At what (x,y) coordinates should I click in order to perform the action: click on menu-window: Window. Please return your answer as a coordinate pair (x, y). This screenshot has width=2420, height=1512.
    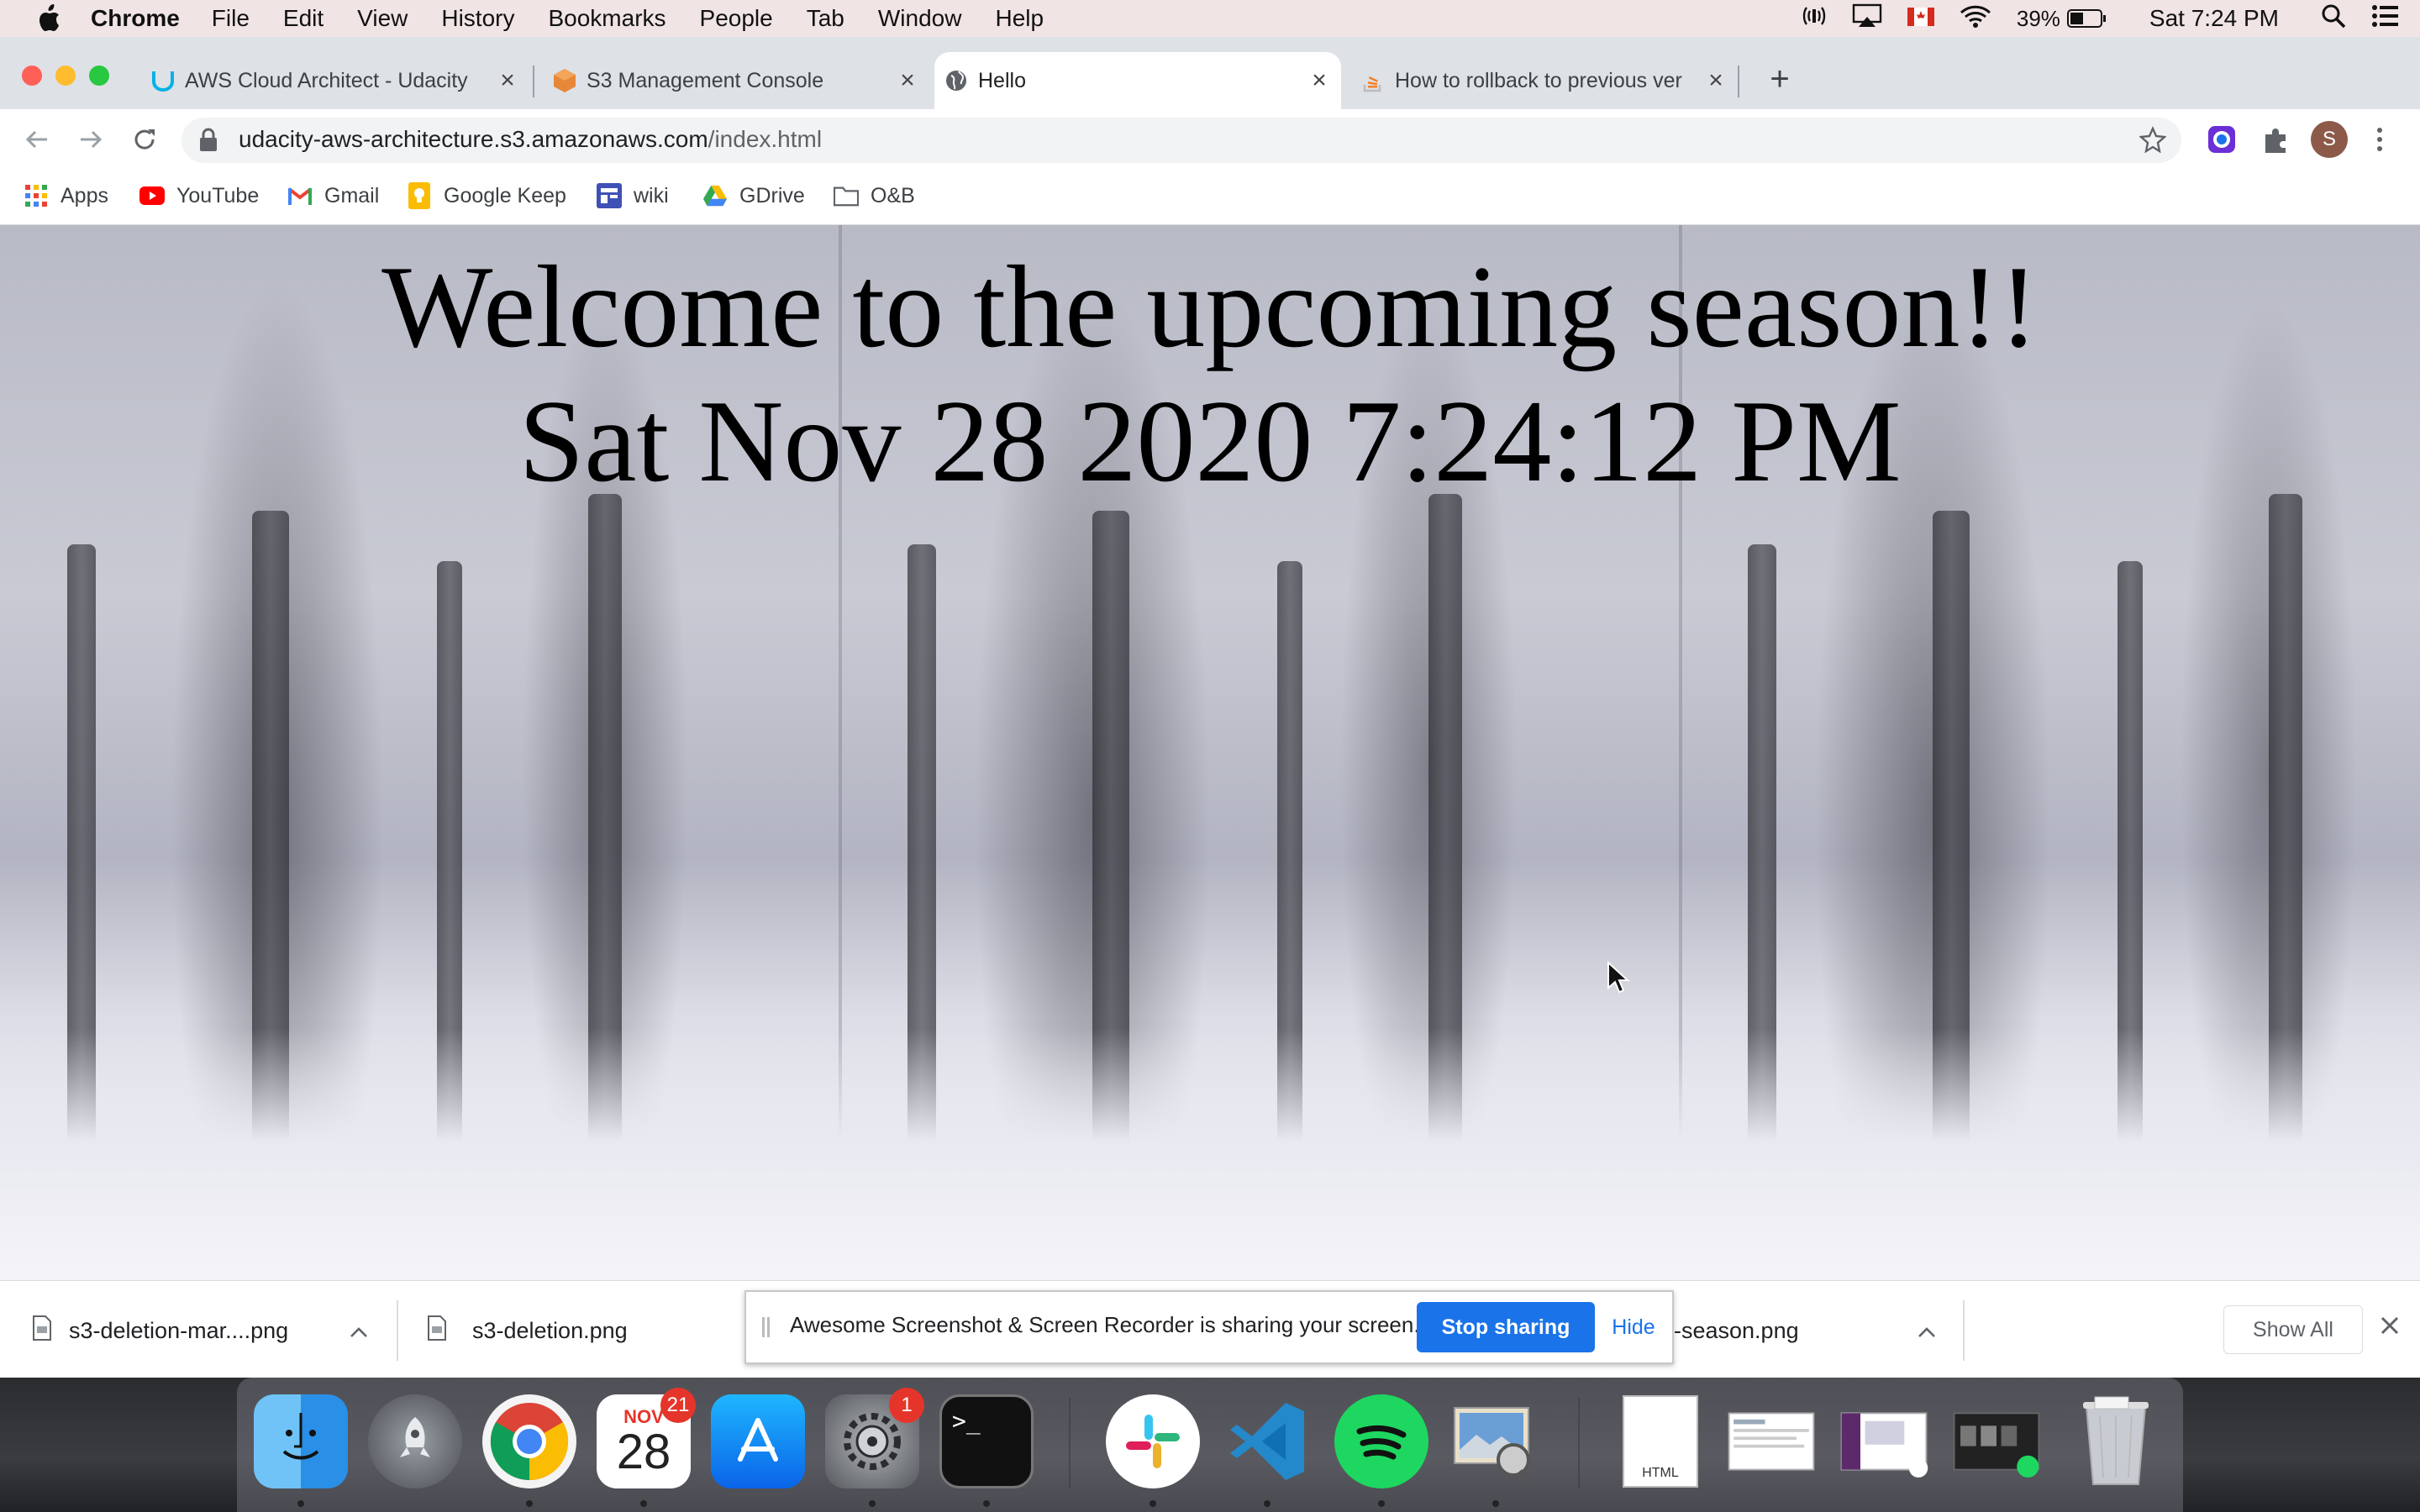
    Looking at the image, I should click on (920, 18).